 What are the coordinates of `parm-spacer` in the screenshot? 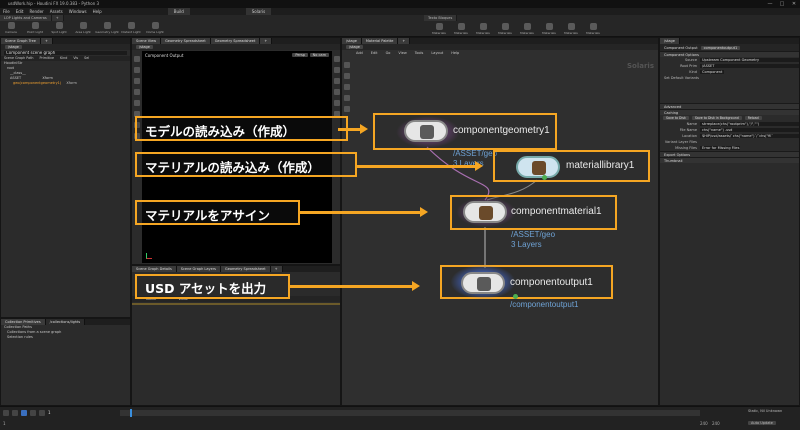 It's located at (729, 92).